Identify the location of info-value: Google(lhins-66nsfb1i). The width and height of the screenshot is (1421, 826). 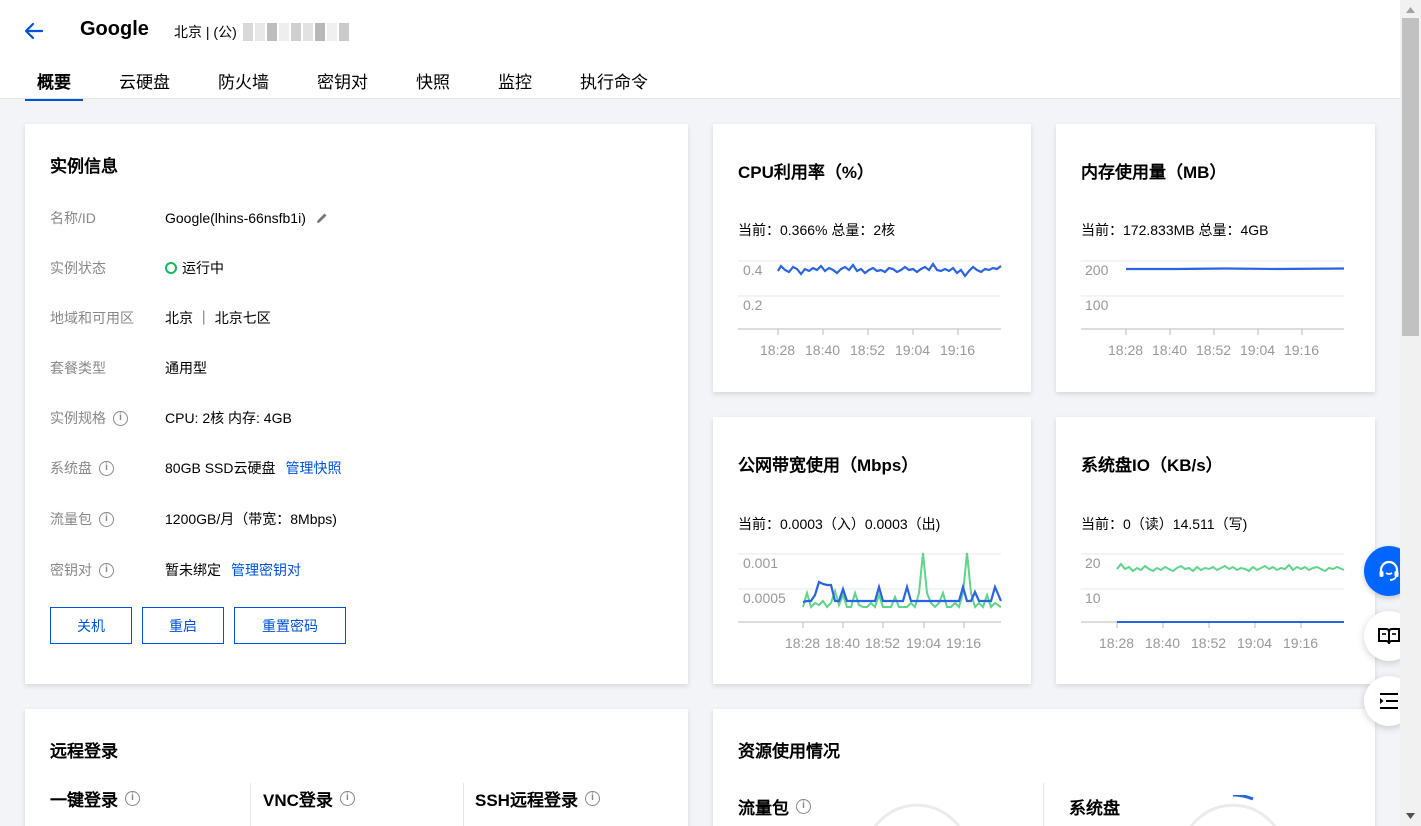
(247, 218).